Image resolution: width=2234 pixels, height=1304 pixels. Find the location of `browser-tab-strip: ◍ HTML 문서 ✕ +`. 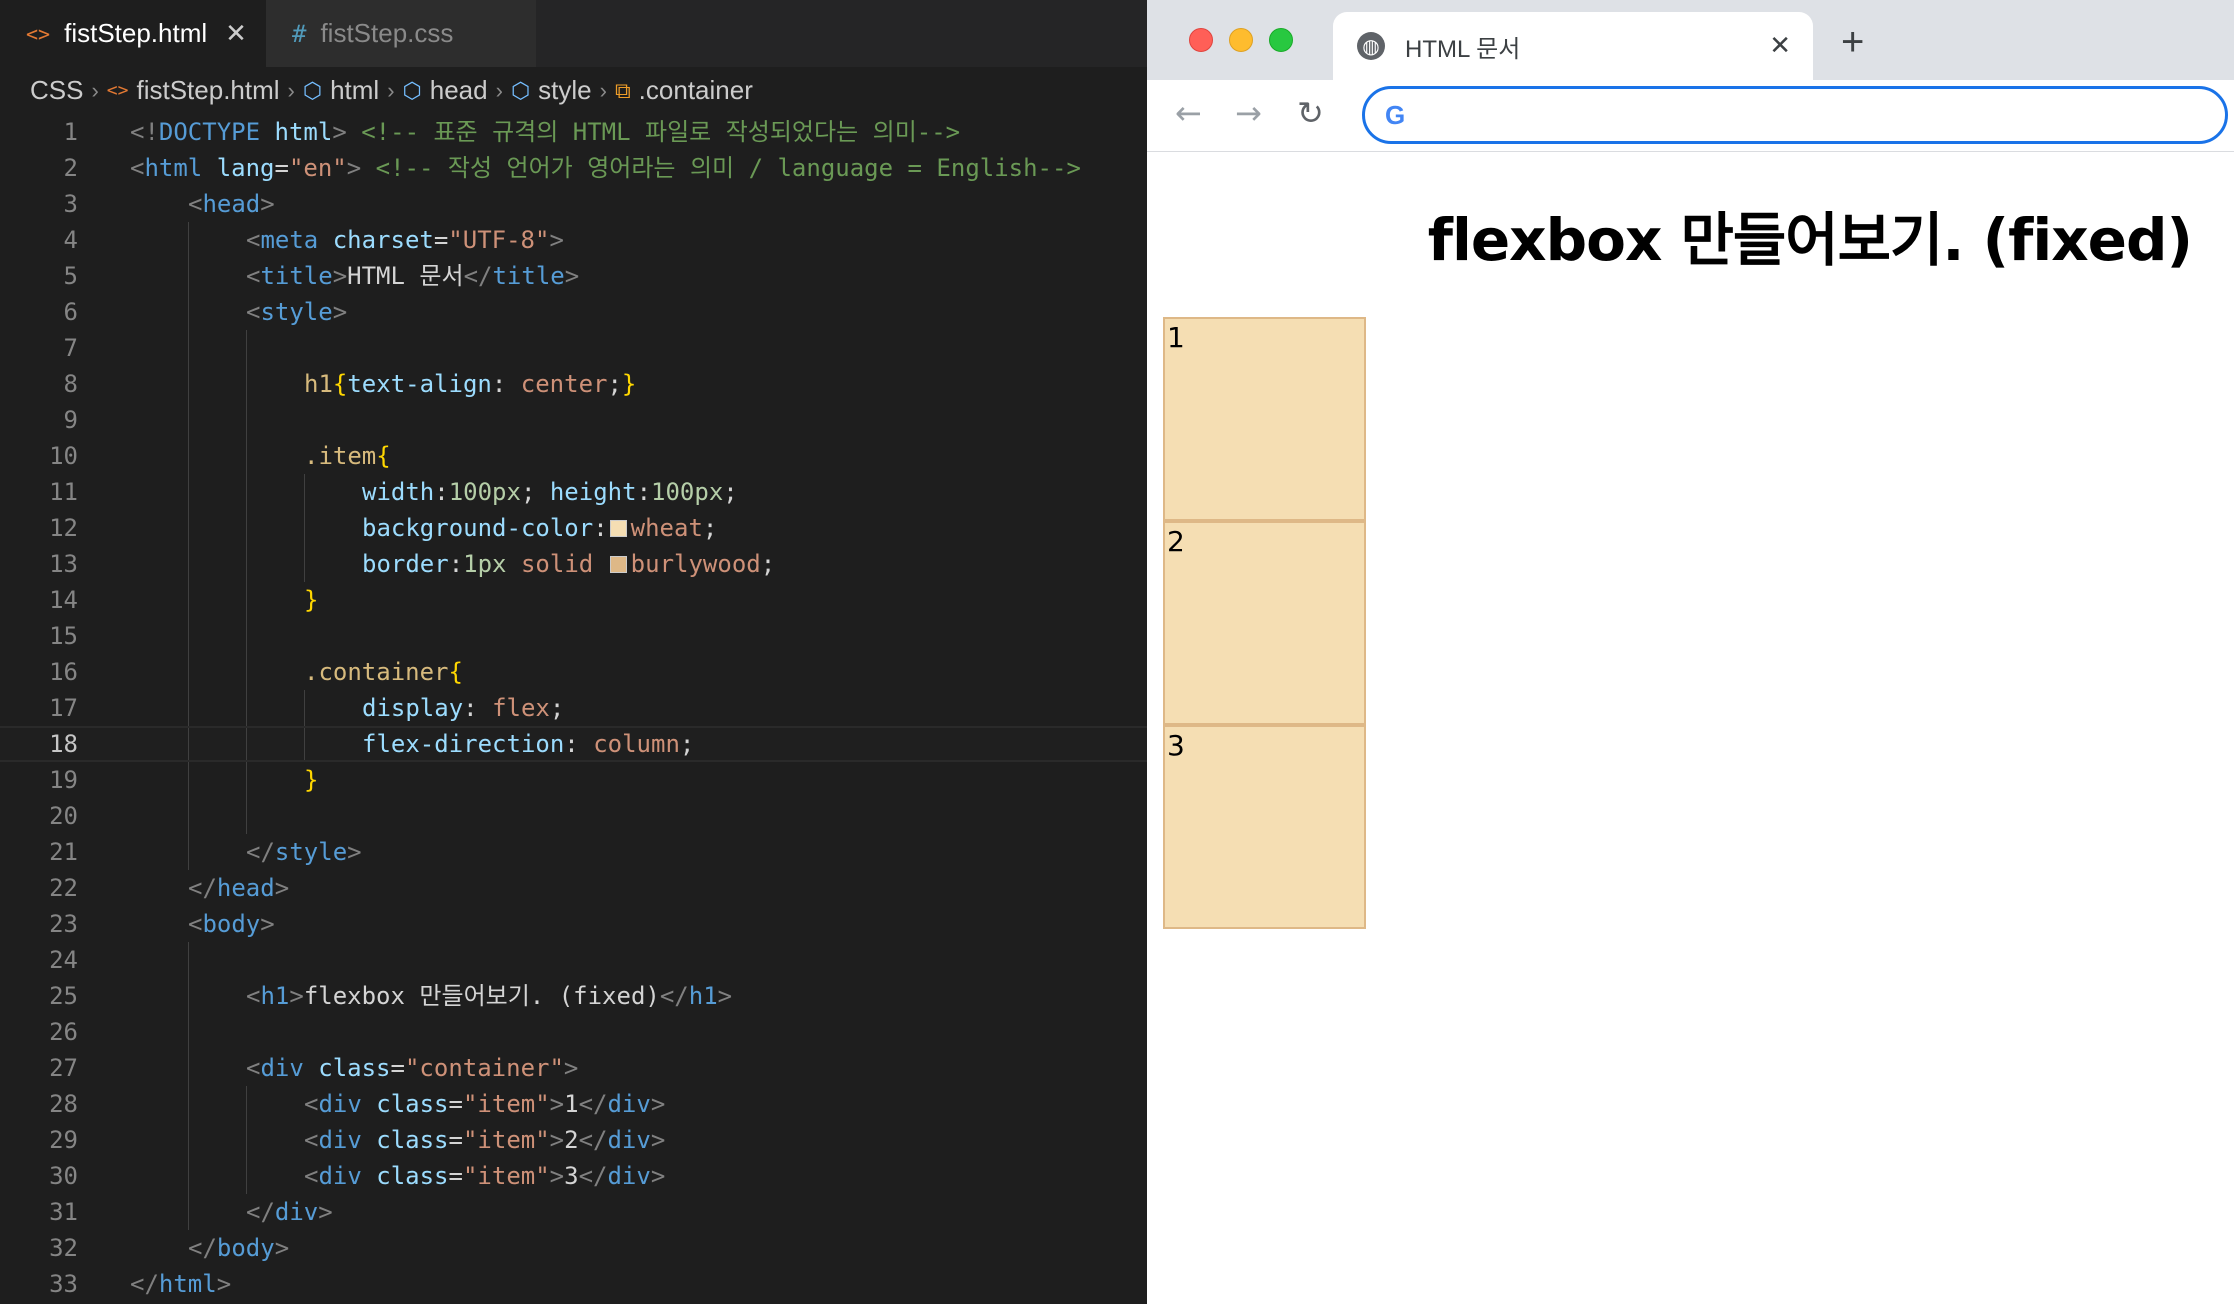

browser-tab-strip: ◍ HTML 문서 ✕ + is located at coordinates (1690, 40).